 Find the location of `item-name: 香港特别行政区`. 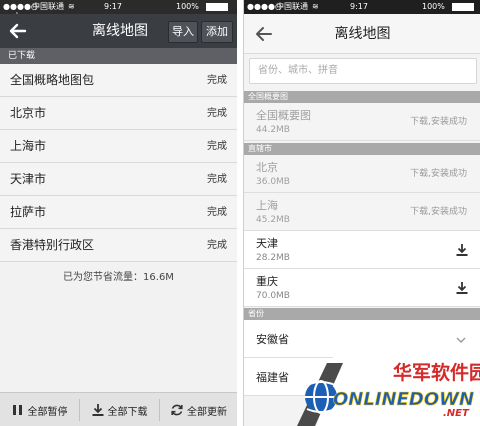

item-name: 香港特别行政区 is located at coordinates (52, 245).